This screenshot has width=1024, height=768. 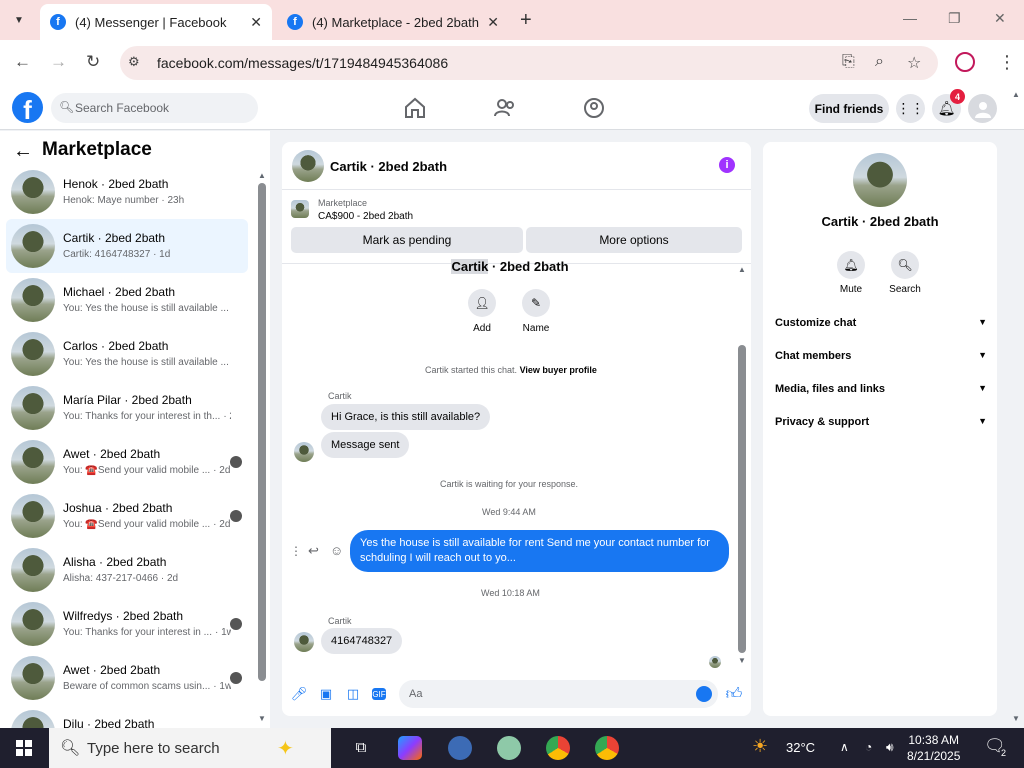 What do you see at coordinates (410, 748) in the screenshot?
I see `copilot-icon` at bounding box center [410, 748].